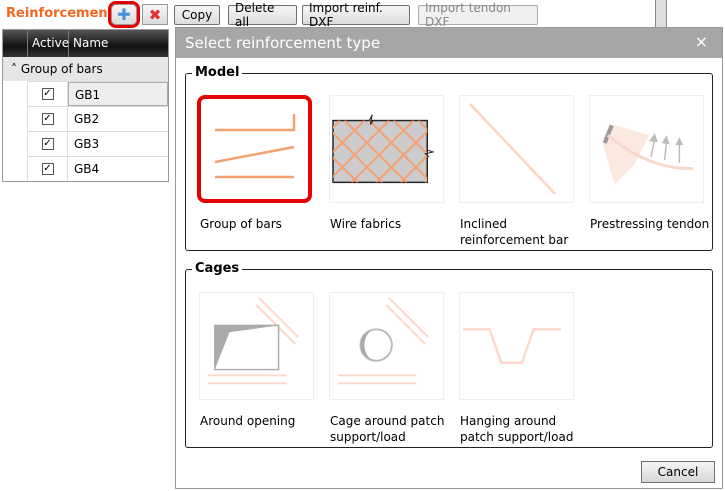 The height and width of the screenshot is (491, 725). I want to click on inclined-bar-tile, so click(516, 149).